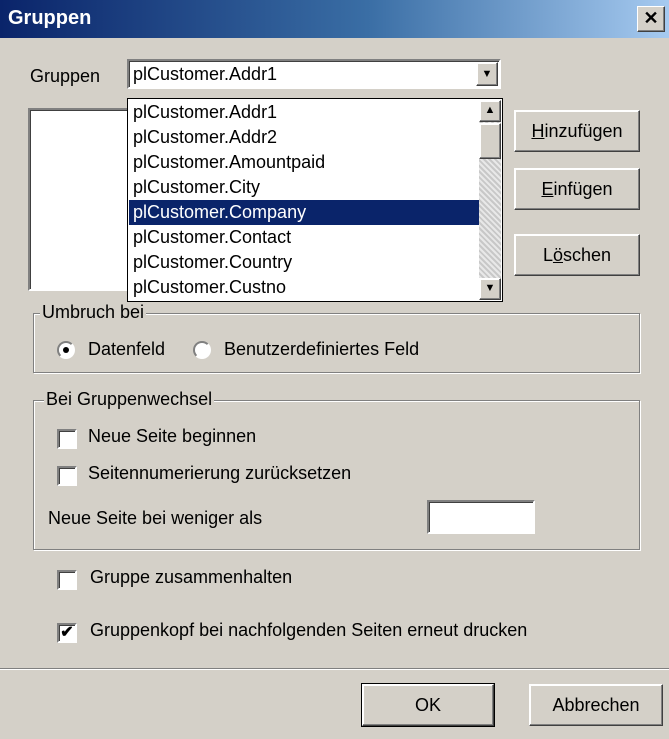 The width and height of the screenshot is (669, 739). What do you see at coordinates (126, 349) in the screenshot?
I see `datafield-label: Datenfeld` at bounding box center [126, 349].